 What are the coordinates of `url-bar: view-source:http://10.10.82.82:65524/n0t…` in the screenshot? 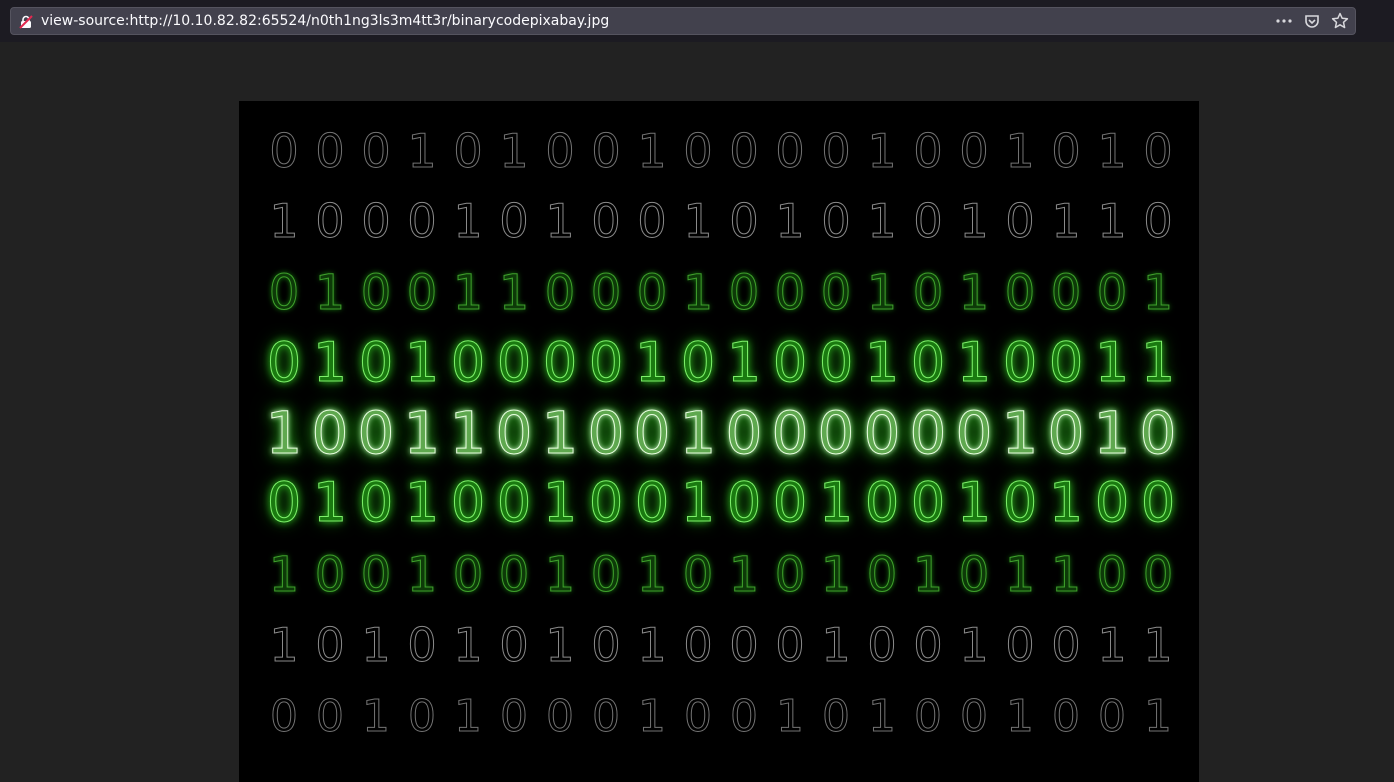 It's located at (683, 21).